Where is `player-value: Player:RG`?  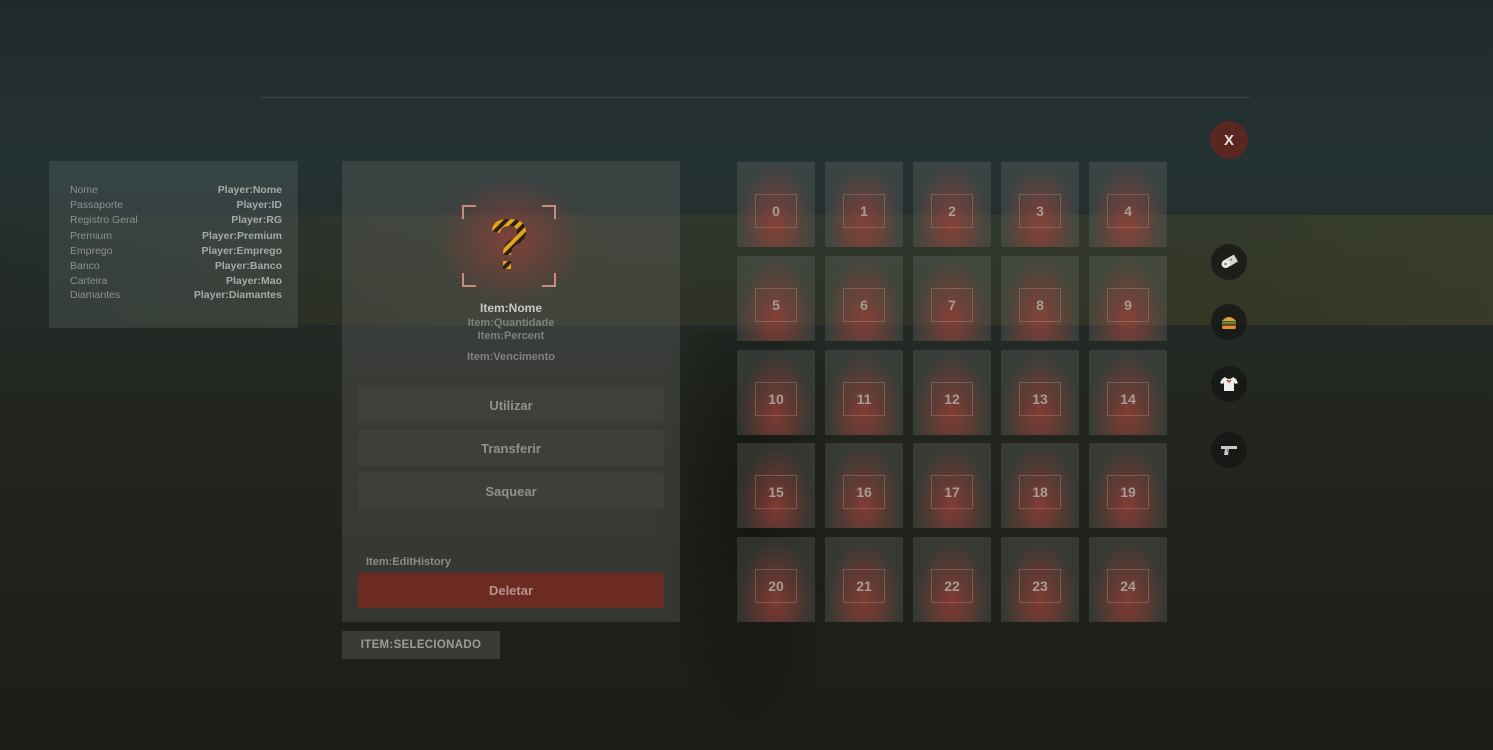
player-value: Player:RG is located at coordinates (256, 220).